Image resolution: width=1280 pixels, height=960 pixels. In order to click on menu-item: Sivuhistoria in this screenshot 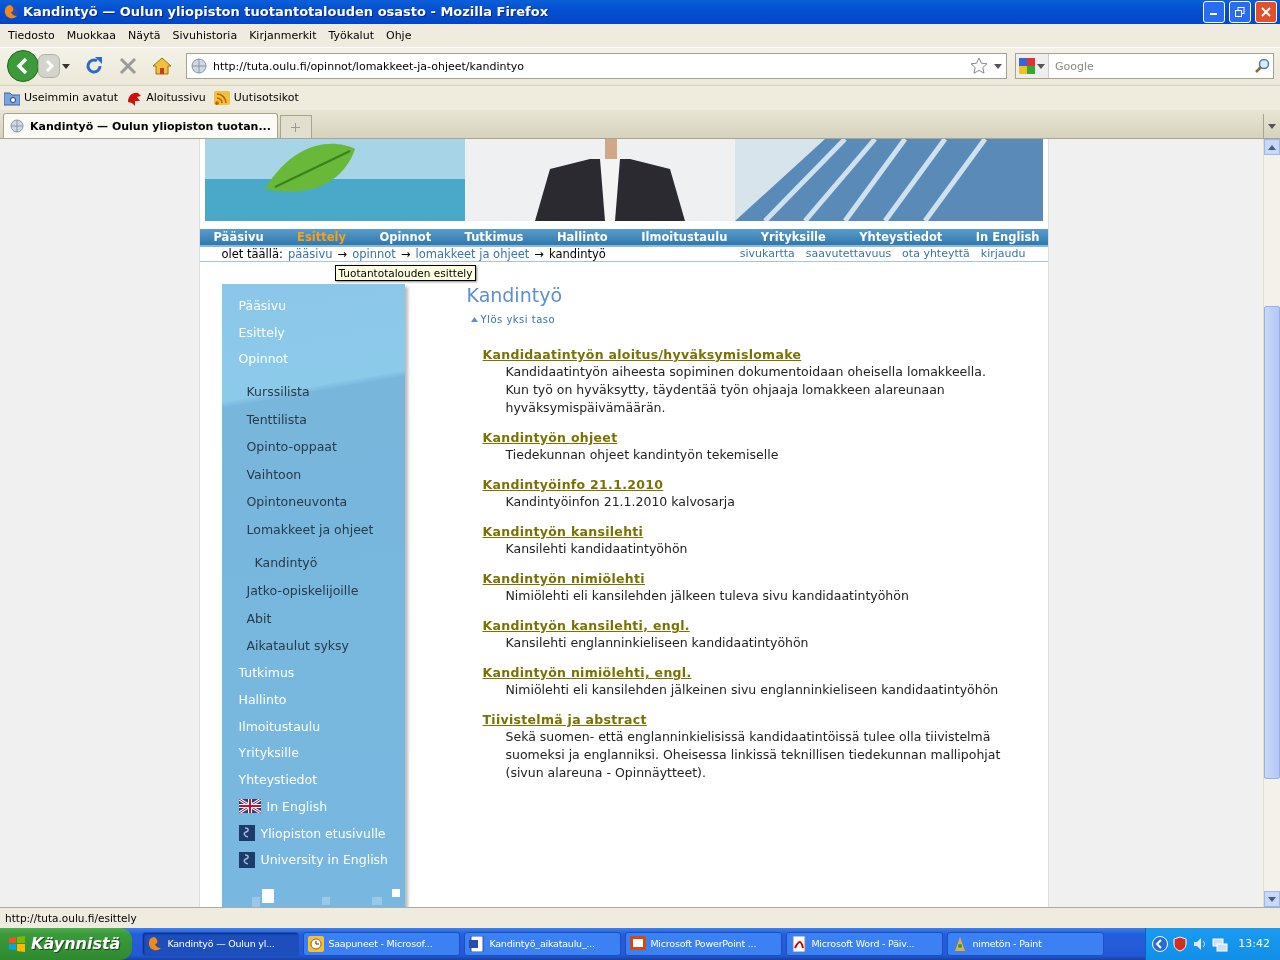, I will do `click(205, 35)`.